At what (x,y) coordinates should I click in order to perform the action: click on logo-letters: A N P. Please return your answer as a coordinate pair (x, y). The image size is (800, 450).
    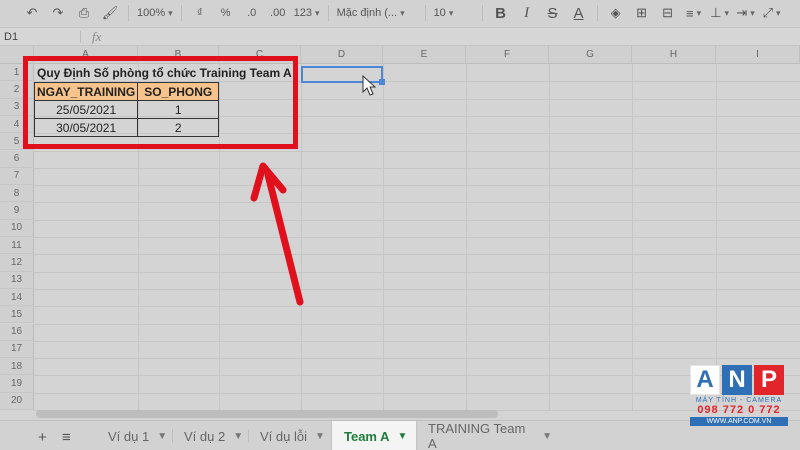
    Looking at the image, I should click on (739, 380).